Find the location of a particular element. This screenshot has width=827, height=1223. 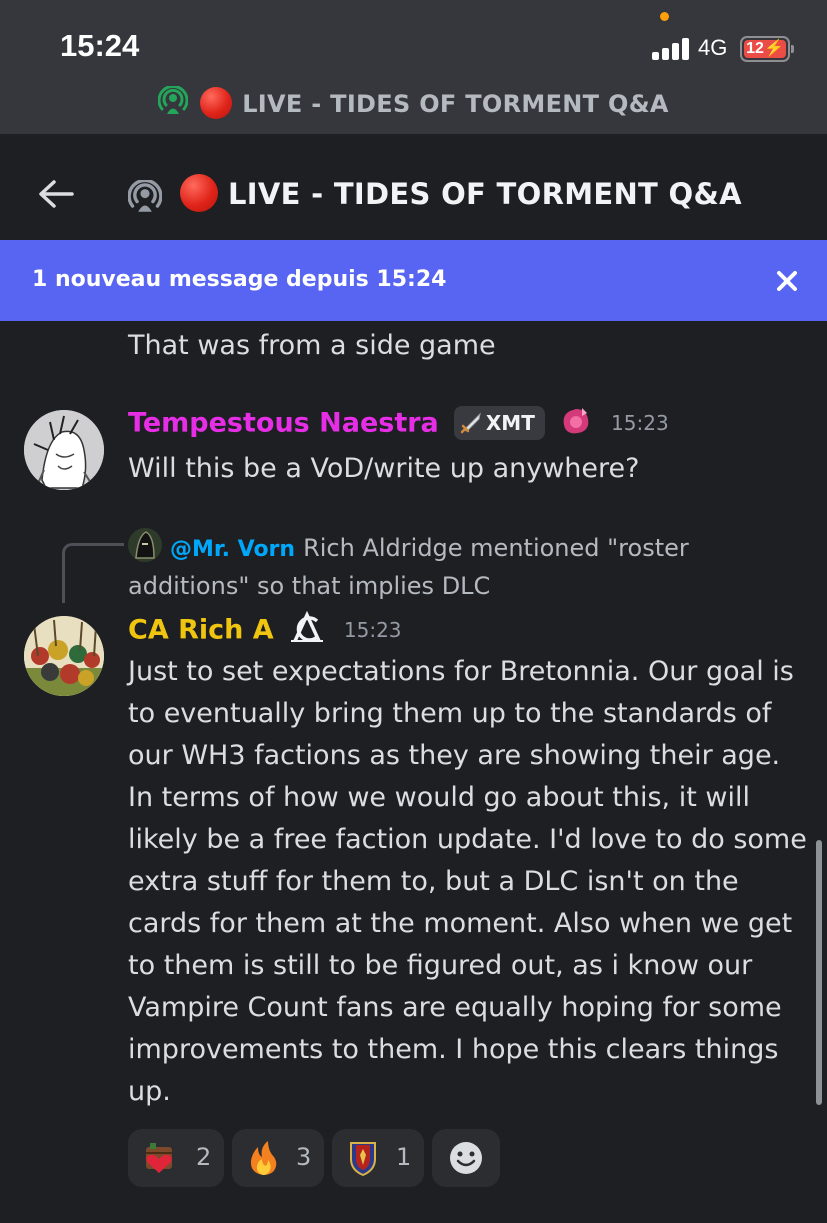

server-tag-text: XMT is located at coordinates (510, 423).